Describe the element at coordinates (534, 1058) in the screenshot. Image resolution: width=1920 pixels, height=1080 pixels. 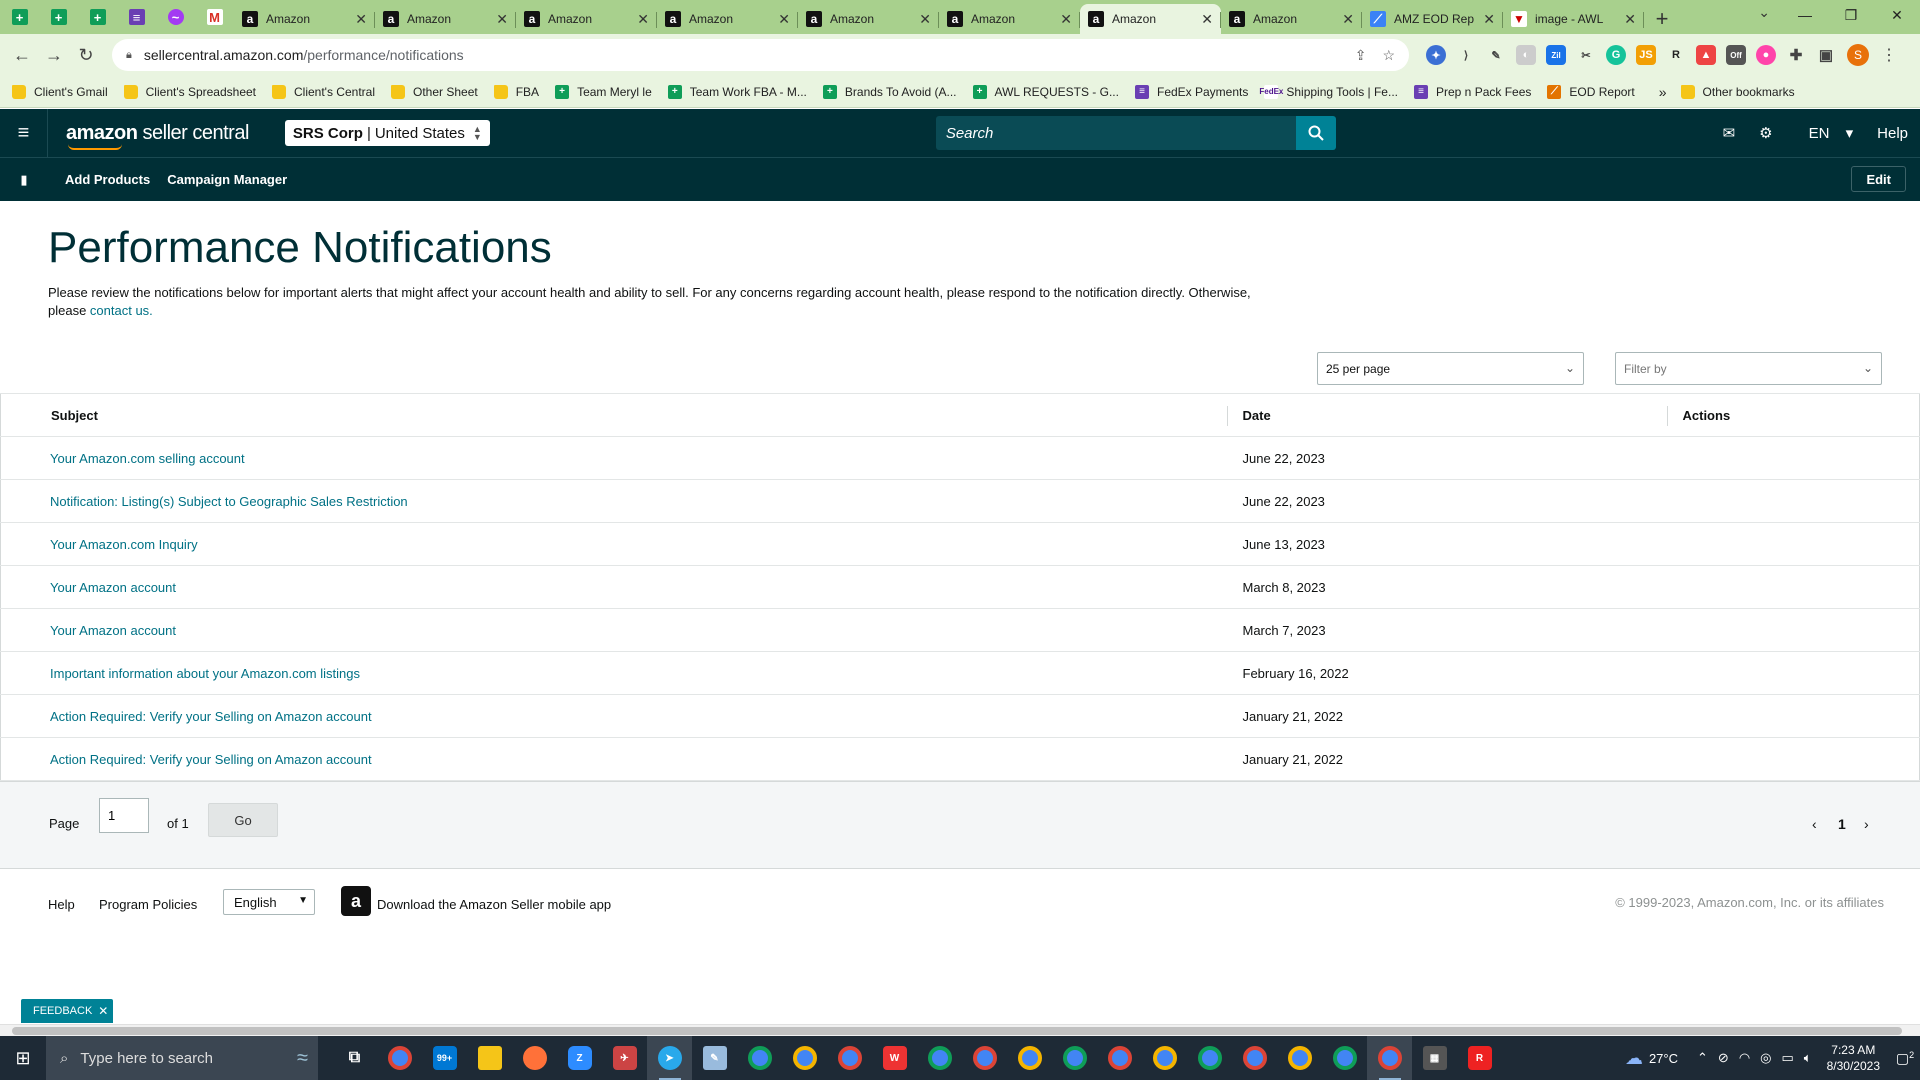
I see `firefox-icon` at that location.